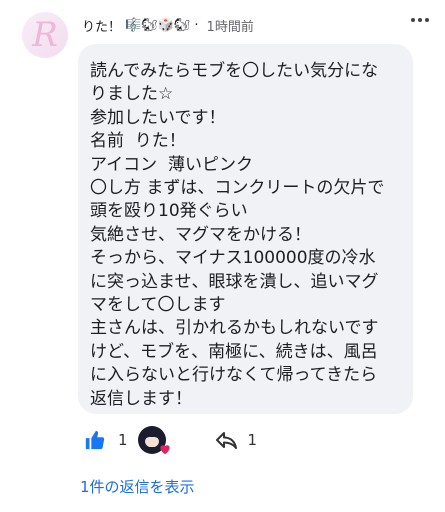 This screenshot has width=445, height=512. I want to click on heart-icon, so click(165, 449).